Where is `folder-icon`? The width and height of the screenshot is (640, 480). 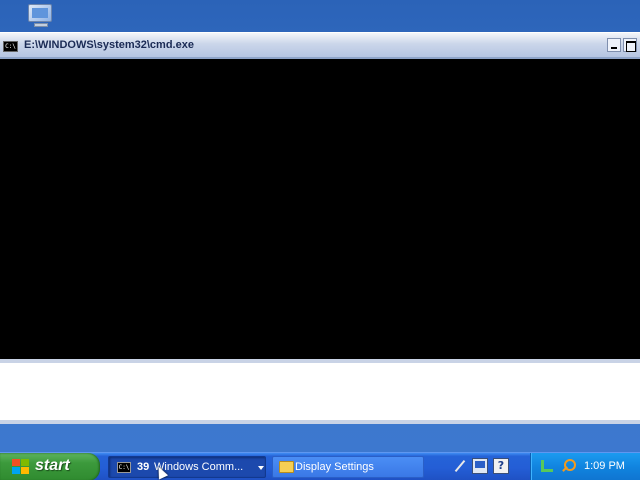 folder-icon is located at coordinates (286, 467).